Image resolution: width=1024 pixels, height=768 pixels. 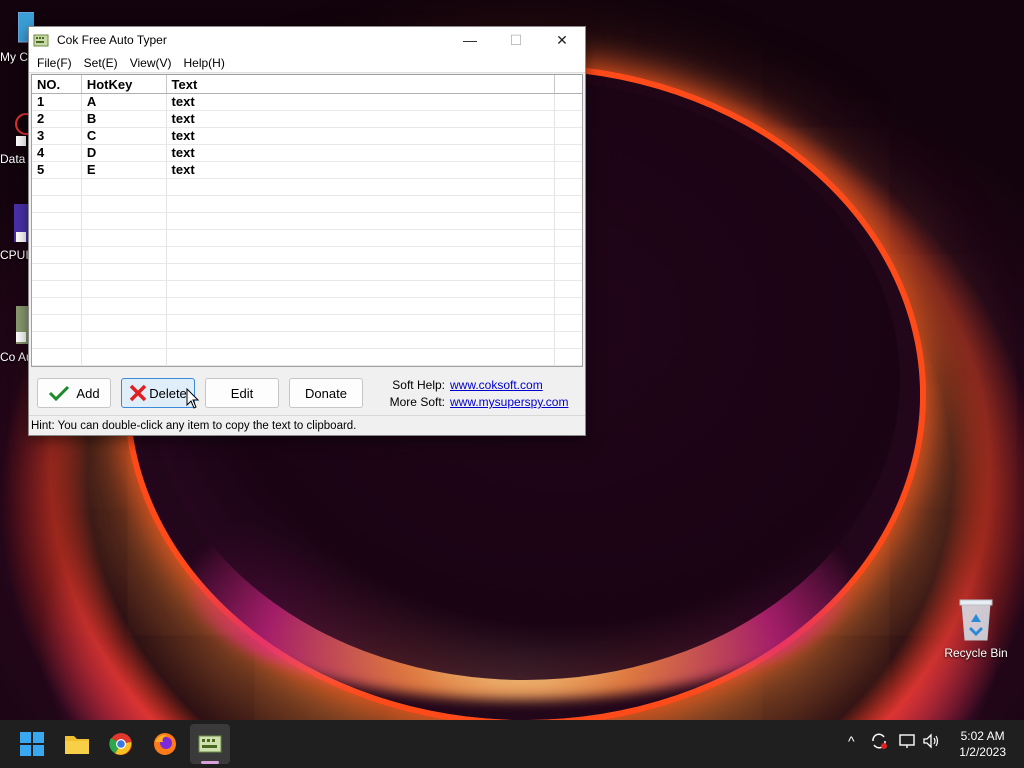 I want to click on add-button: Add, so click(x=74, y=393).